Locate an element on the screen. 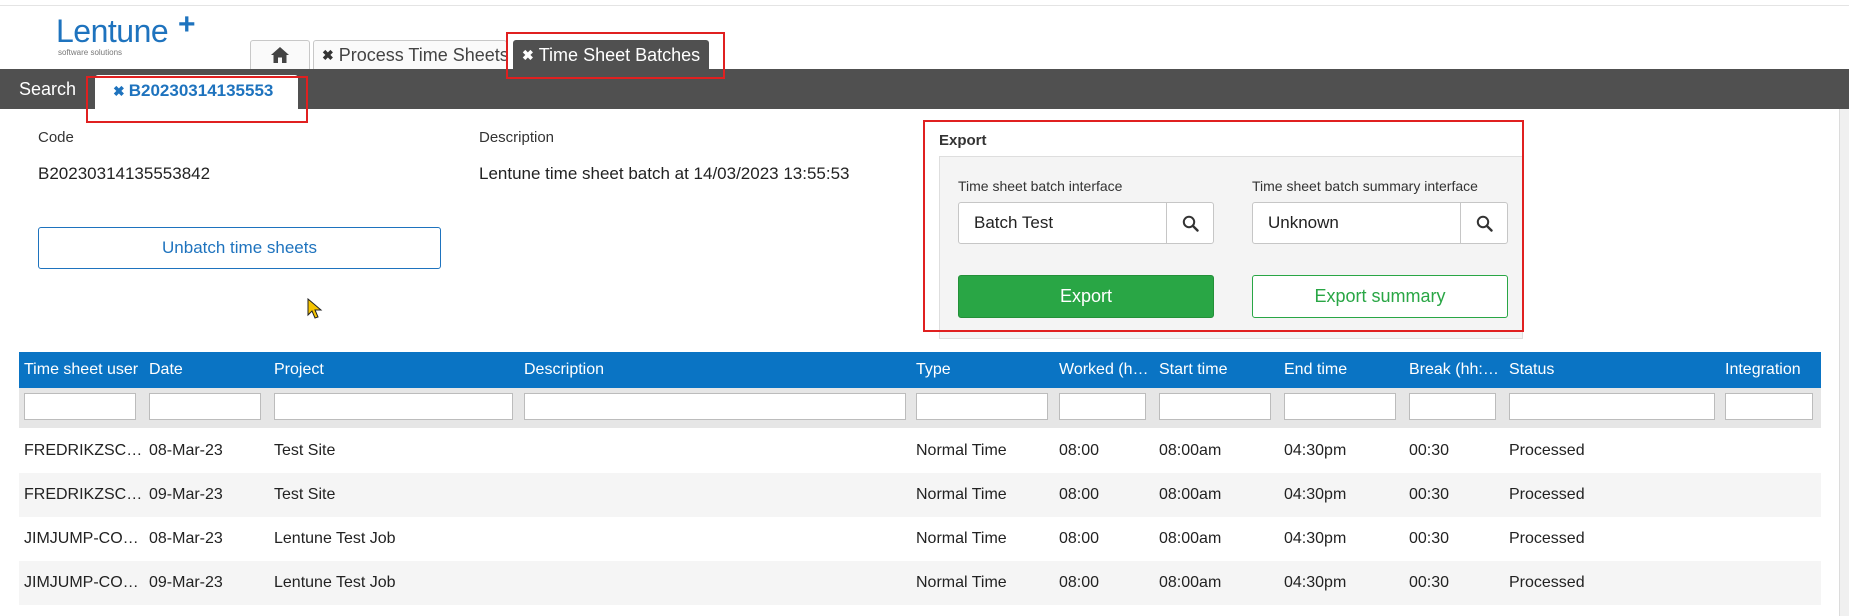  unbatch-time-sheets-button: Unbatch time sheets is located at coordinates (239, 248).